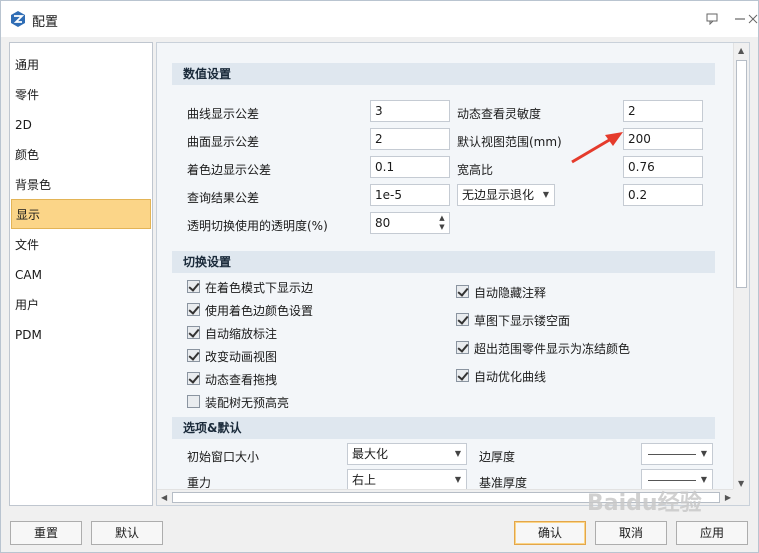 The height and width of the screenshot is (553, 759). Describe the element at coordinates (443, 74) in the screenshot. I see `section-numeric-header: 数值设置` at that location.